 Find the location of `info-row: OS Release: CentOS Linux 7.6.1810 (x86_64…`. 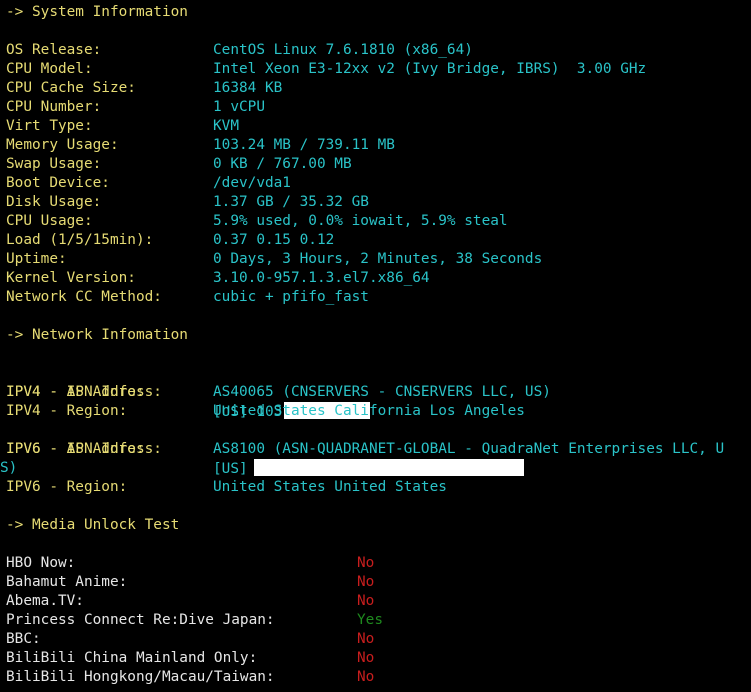

info-row: OS Release: CentOS Linux 7.6.1810 (x86_64… is located at coordinates (375, 50).